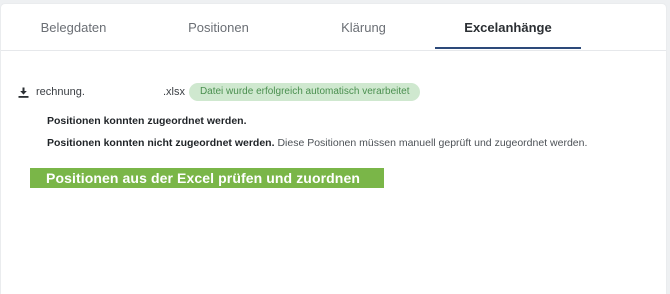 The width and height of the screenshot is (670, 294). What do you see at coordinates (174, 92) in the screenshot?
I see `attachment-file-extension: .xlsx` at bounding box center [174, 92].